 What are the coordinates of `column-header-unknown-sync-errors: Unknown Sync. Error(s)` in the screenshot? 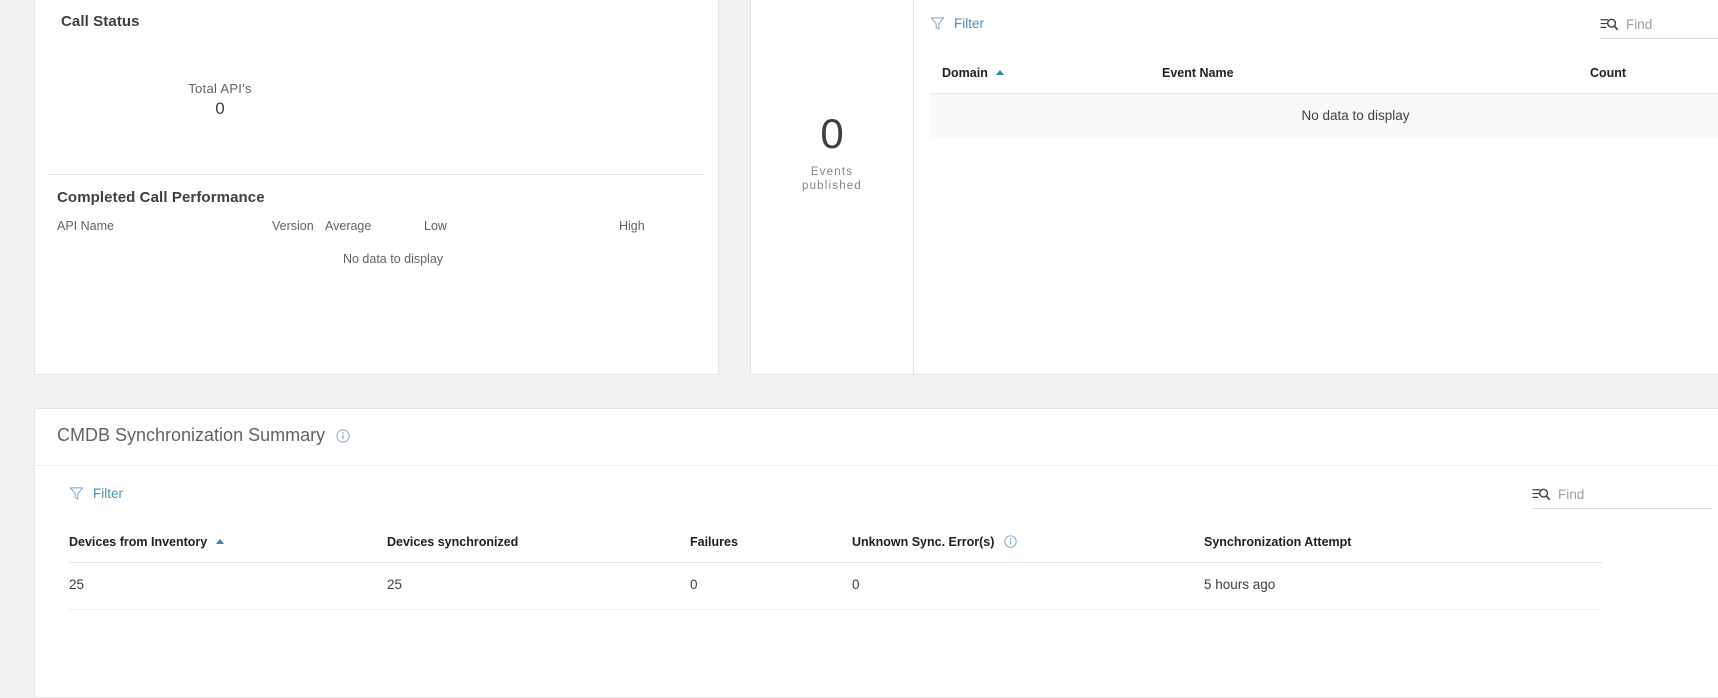 It's located at (935, 542).